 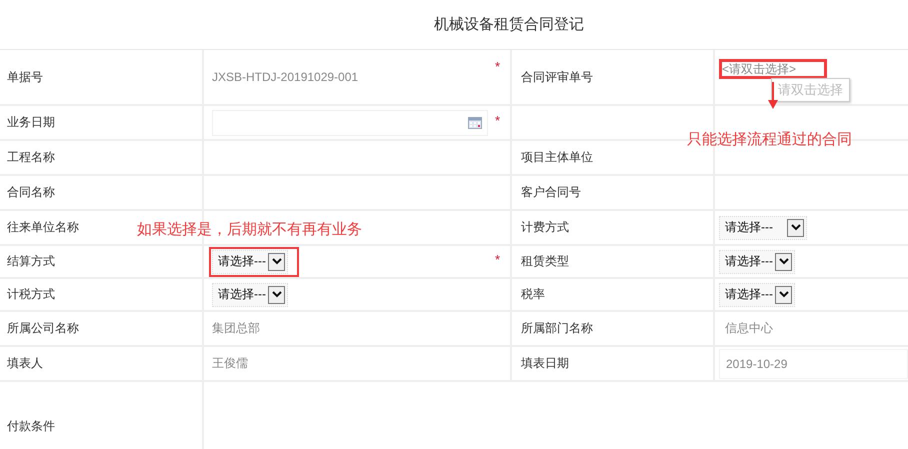 What do you see at coordinates (769, 139) in the screenshot?
I see `annotation-note: 只能选择流程通过的合同` at bounding box center [769, 139].